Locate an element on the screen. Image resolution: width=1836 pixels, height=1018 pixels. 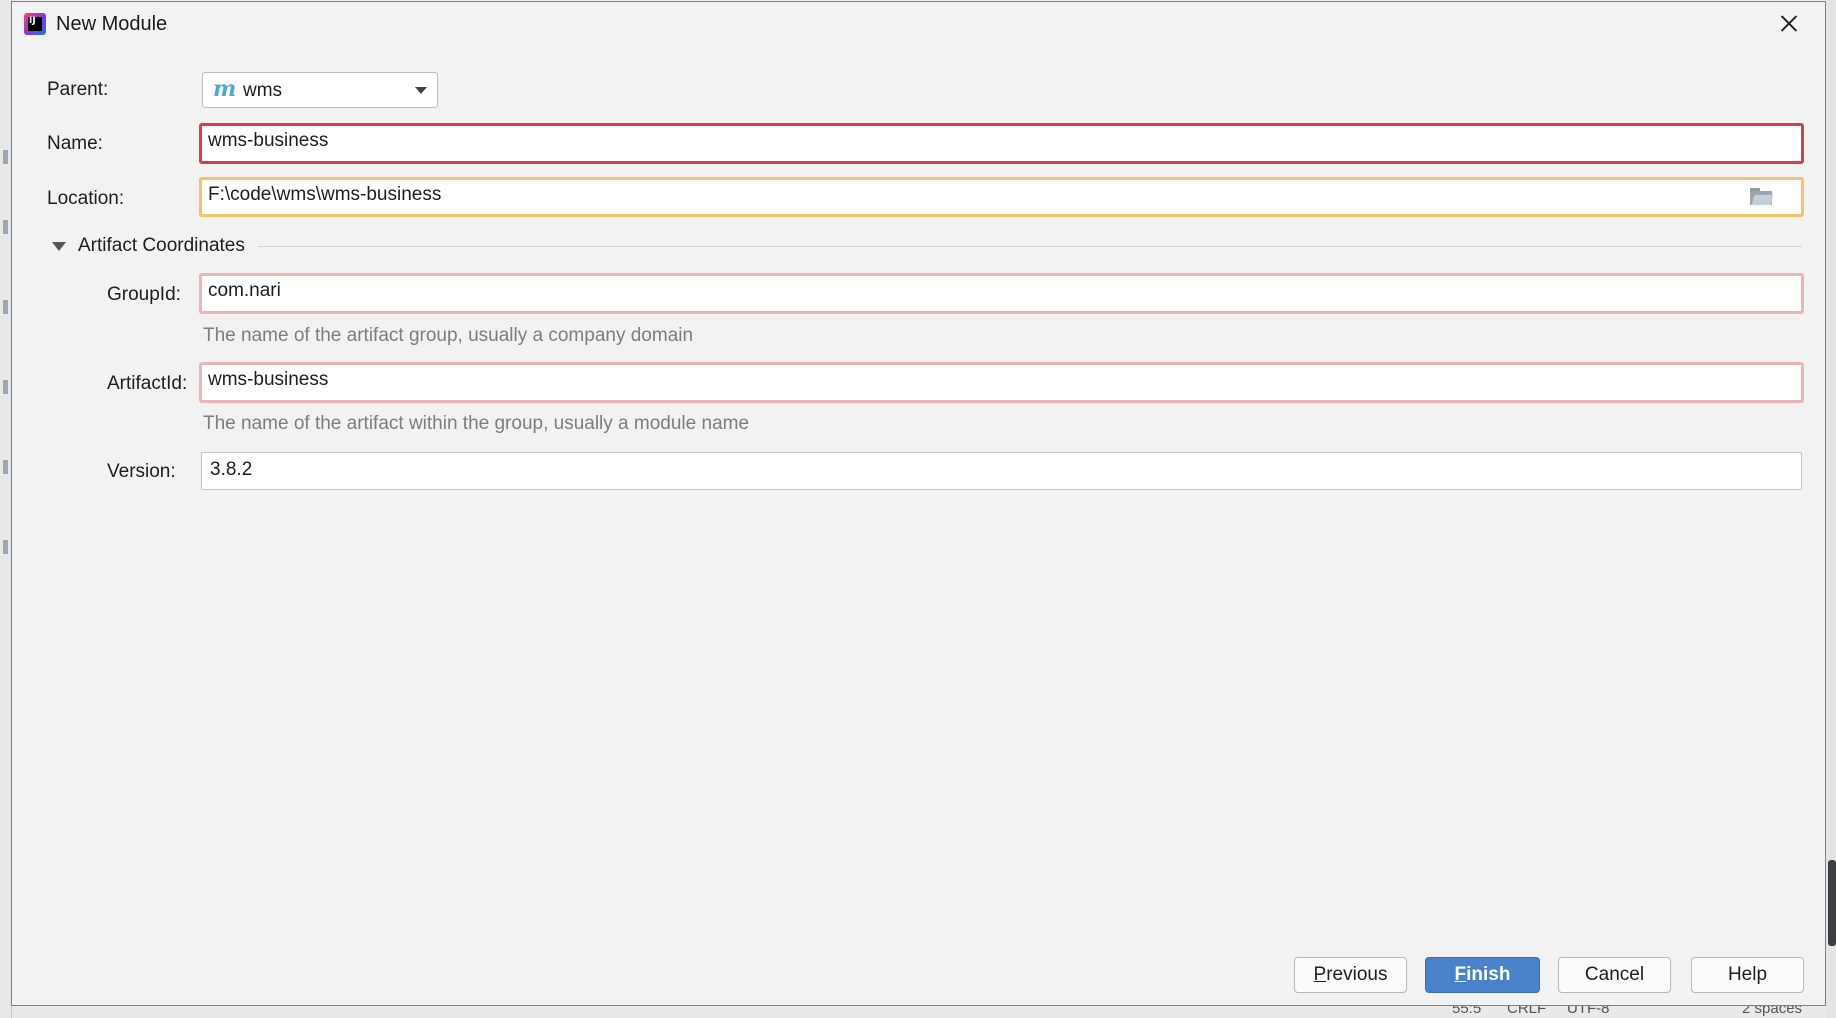
close-icon is located at coordinates (1789, 24).